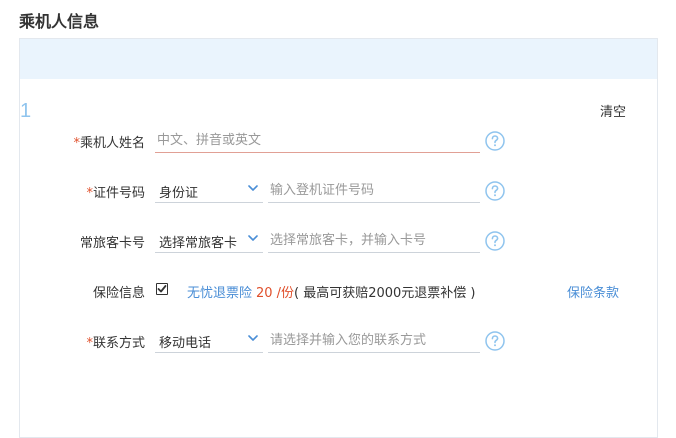  What do you see at coordinates (115, 193) in the screenshot?
I see `id-number-label: *证件号码` at bounding box center [115, 193].